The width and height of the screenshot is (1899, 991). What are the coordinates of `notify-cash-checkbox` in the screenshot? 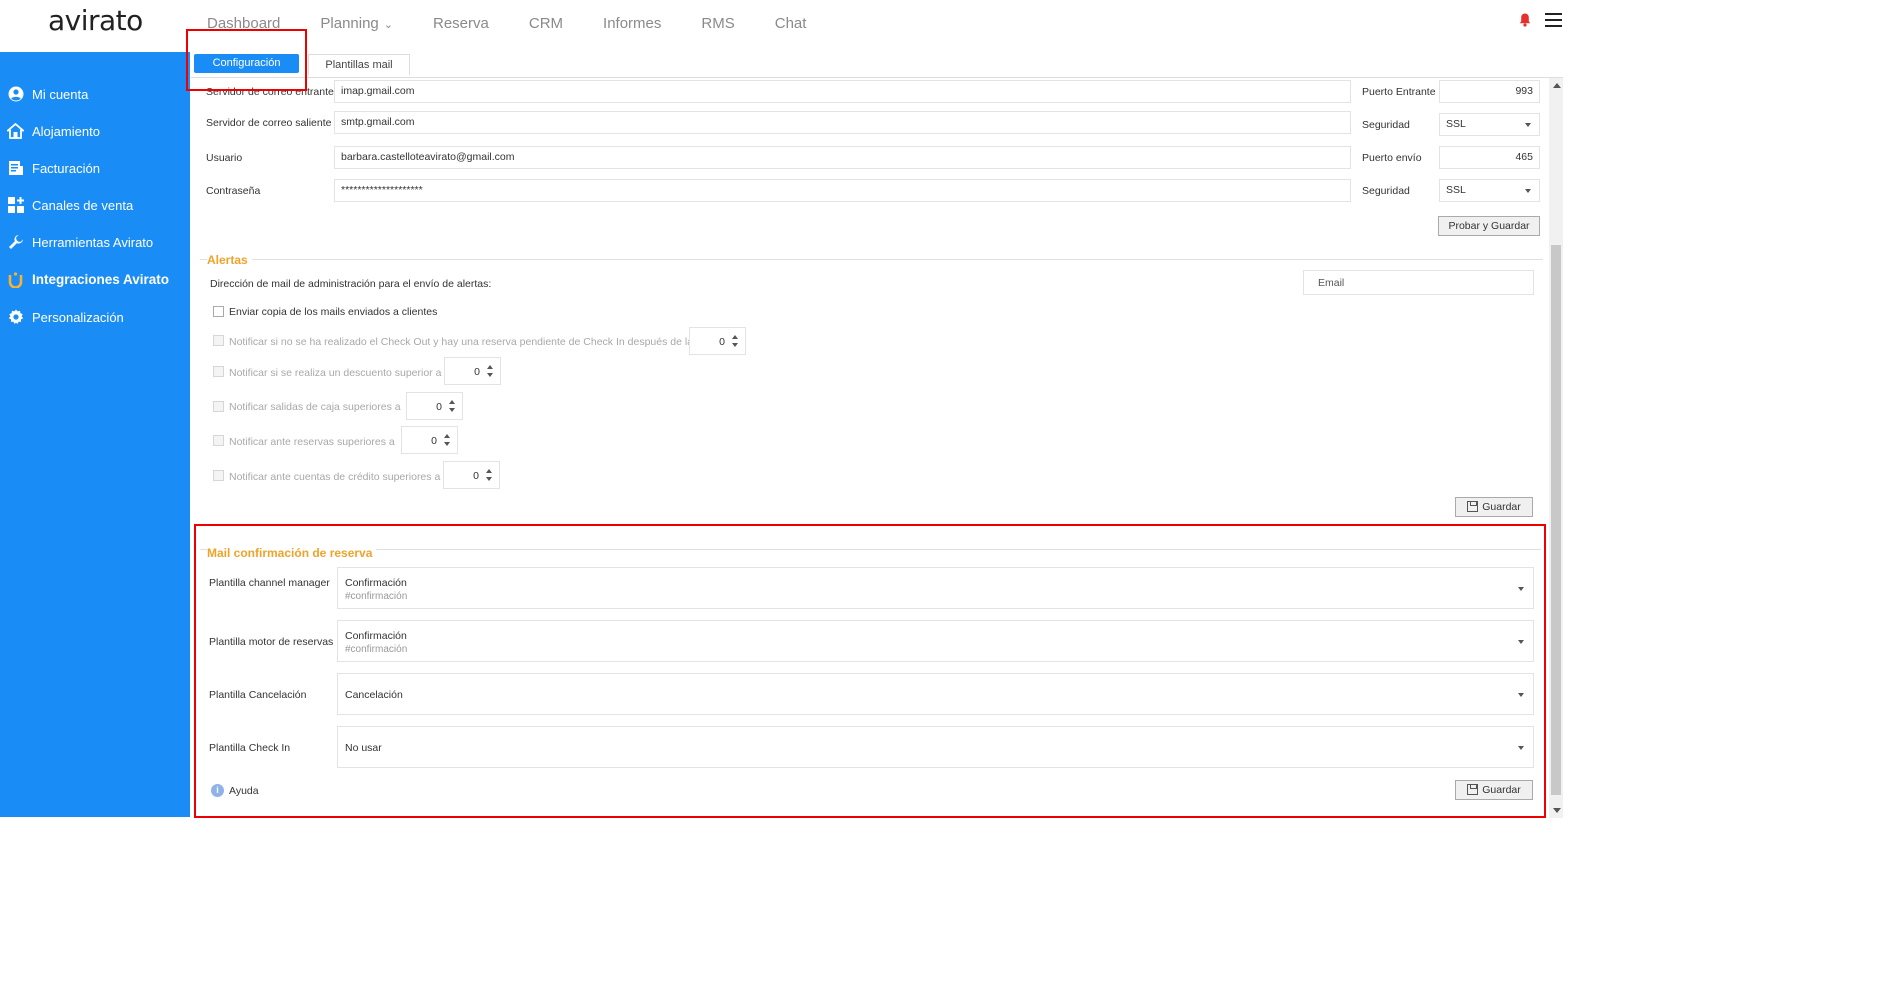 It's located at (218, 406).